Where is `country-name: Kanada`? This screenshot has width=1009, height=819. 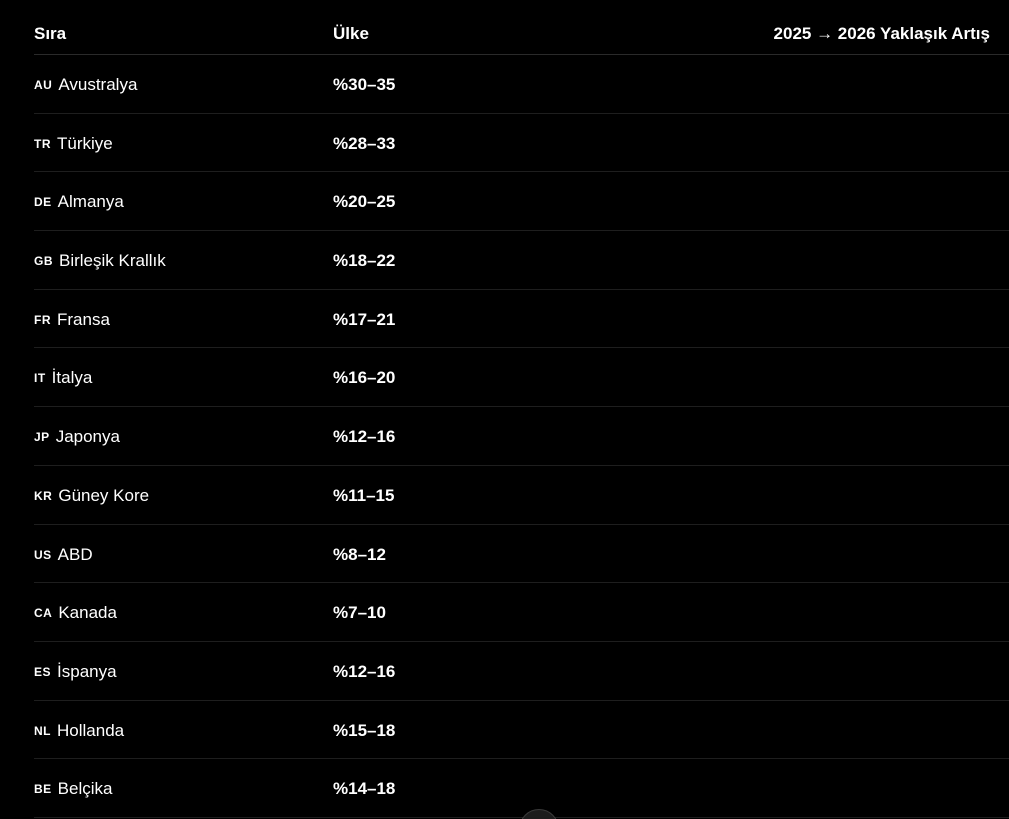
country-name: Kanada is located at coordinates (87, 613).